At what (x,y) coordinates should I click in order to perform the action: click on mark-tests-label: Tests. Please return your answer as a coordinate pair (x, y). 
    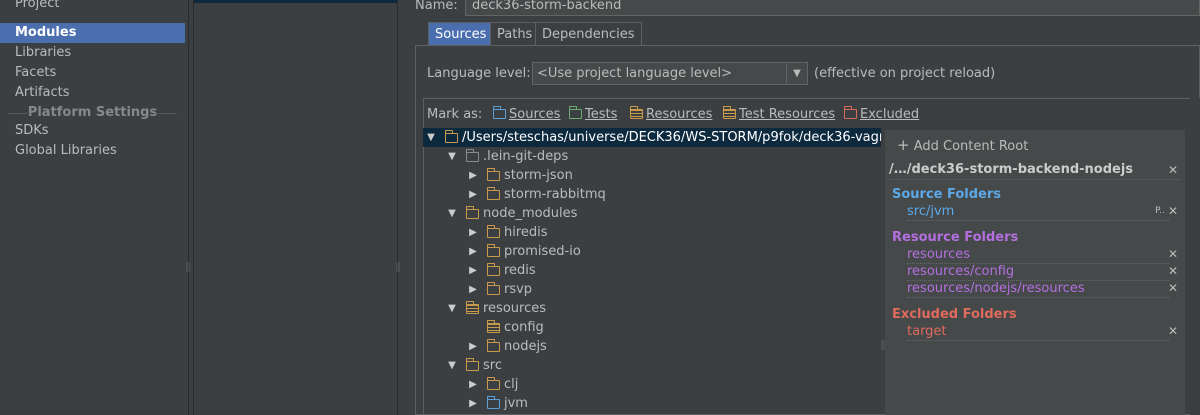
    Looking at the image, I should click on (601, 114).